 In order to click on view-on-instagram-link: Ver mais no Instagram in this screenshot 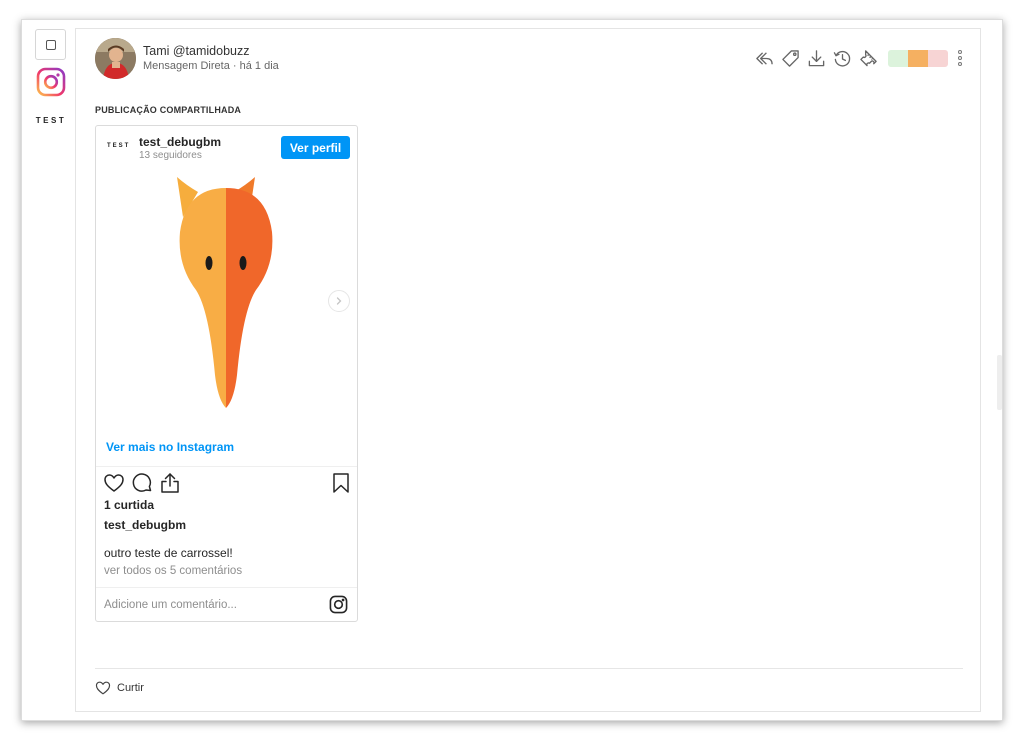, I will do `click(170, 447)`.